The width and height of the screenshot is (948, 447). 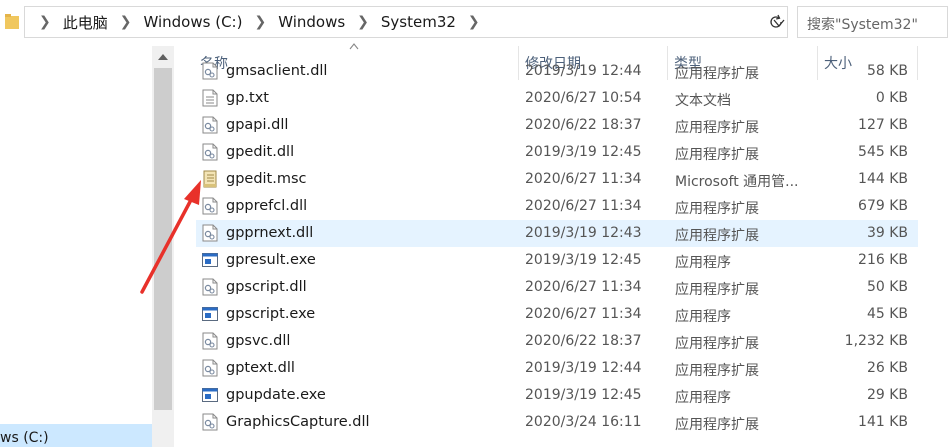 I want to click on file-row: gp.txt 2020/6/27 10:54 文本文档 0 KB, so click(x=557, y=98).